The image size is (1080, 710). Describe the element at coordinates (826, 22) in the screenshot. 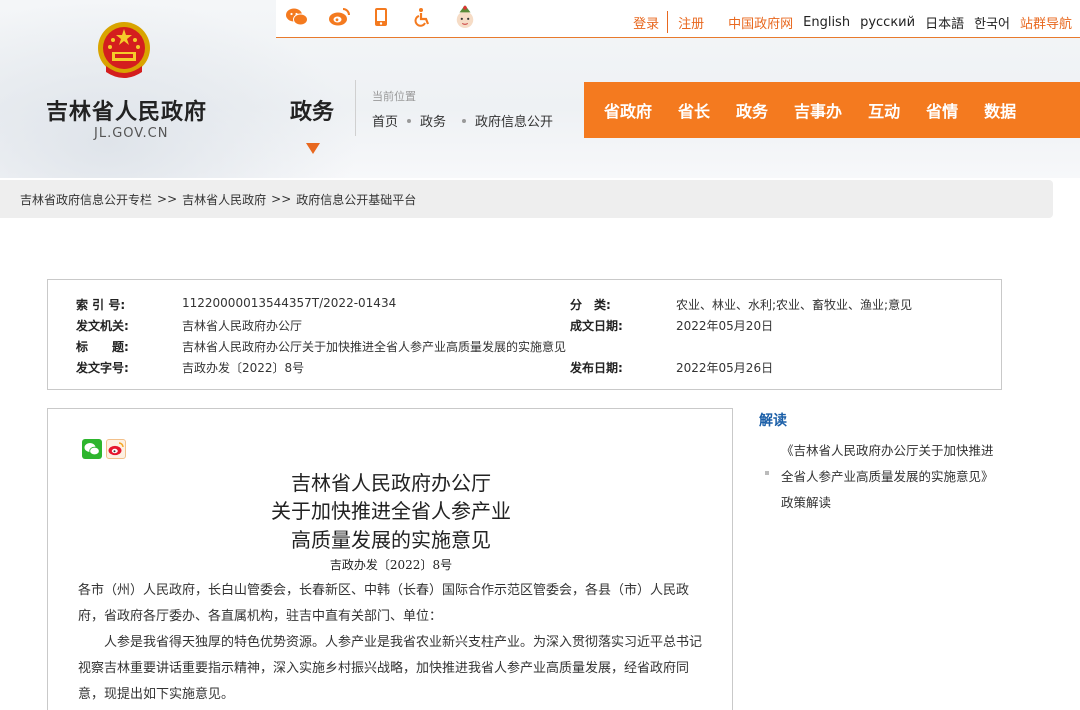

I see `english-link: English` at that location.